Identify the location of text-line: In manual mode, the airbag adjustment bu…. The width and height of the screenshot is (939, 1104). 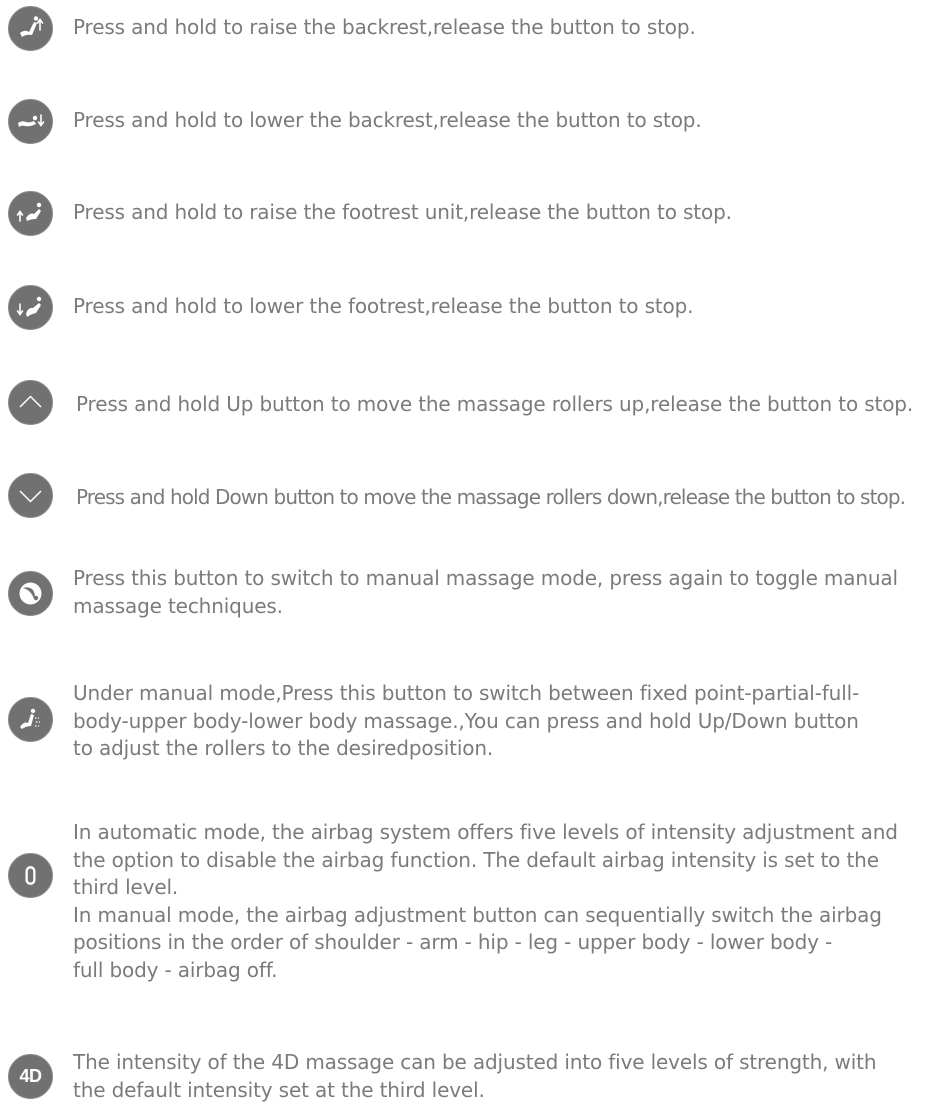
(477, 914).